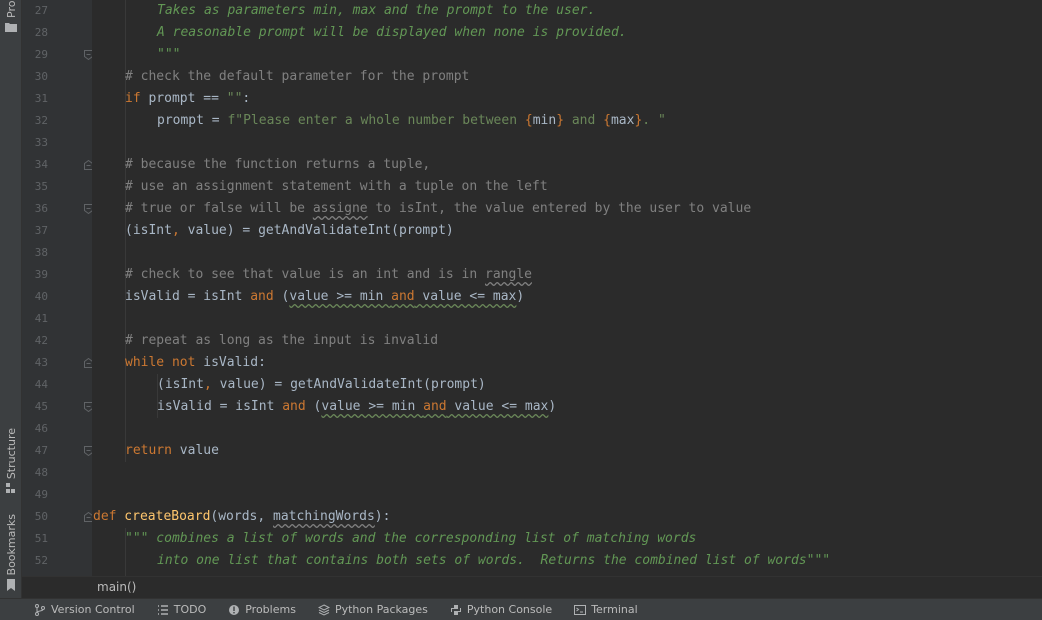 This screenshot has width=1042, height=620. I want to click on gutter-line: 30, so click(57, 77).